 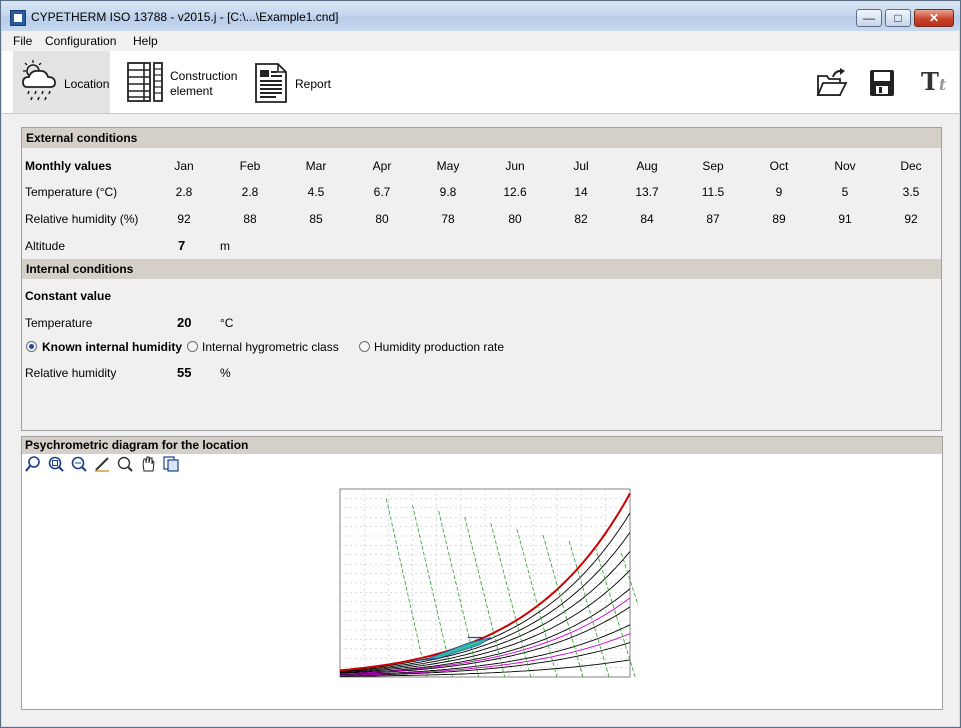 What do you see at coordinates (439, 347) in the screenshot?
I see `humidity-production-label: Humidity production rate` at bounding box center [439, 347].